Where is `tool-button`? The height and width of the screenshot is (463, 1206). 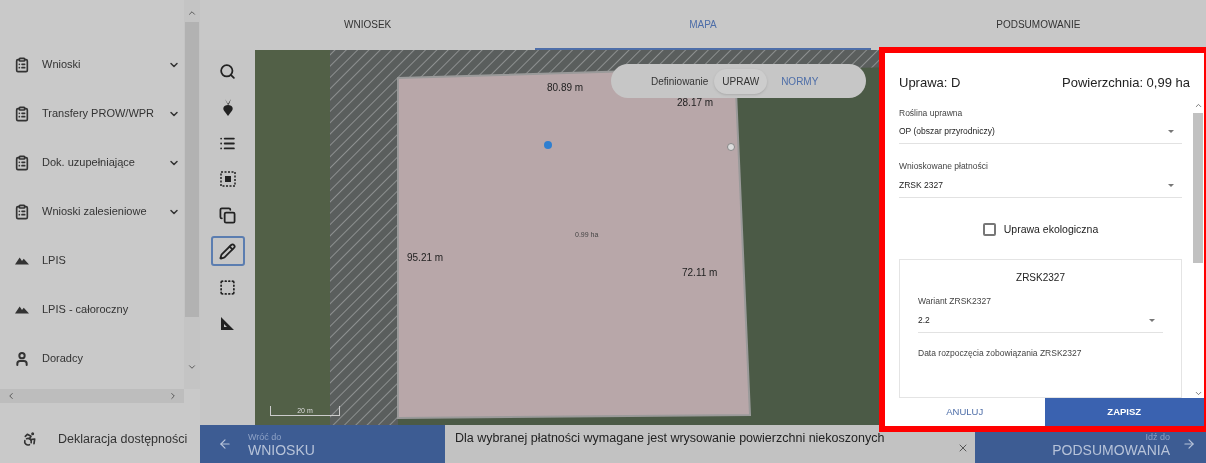 tool-button is located at coordinates (227, 251).